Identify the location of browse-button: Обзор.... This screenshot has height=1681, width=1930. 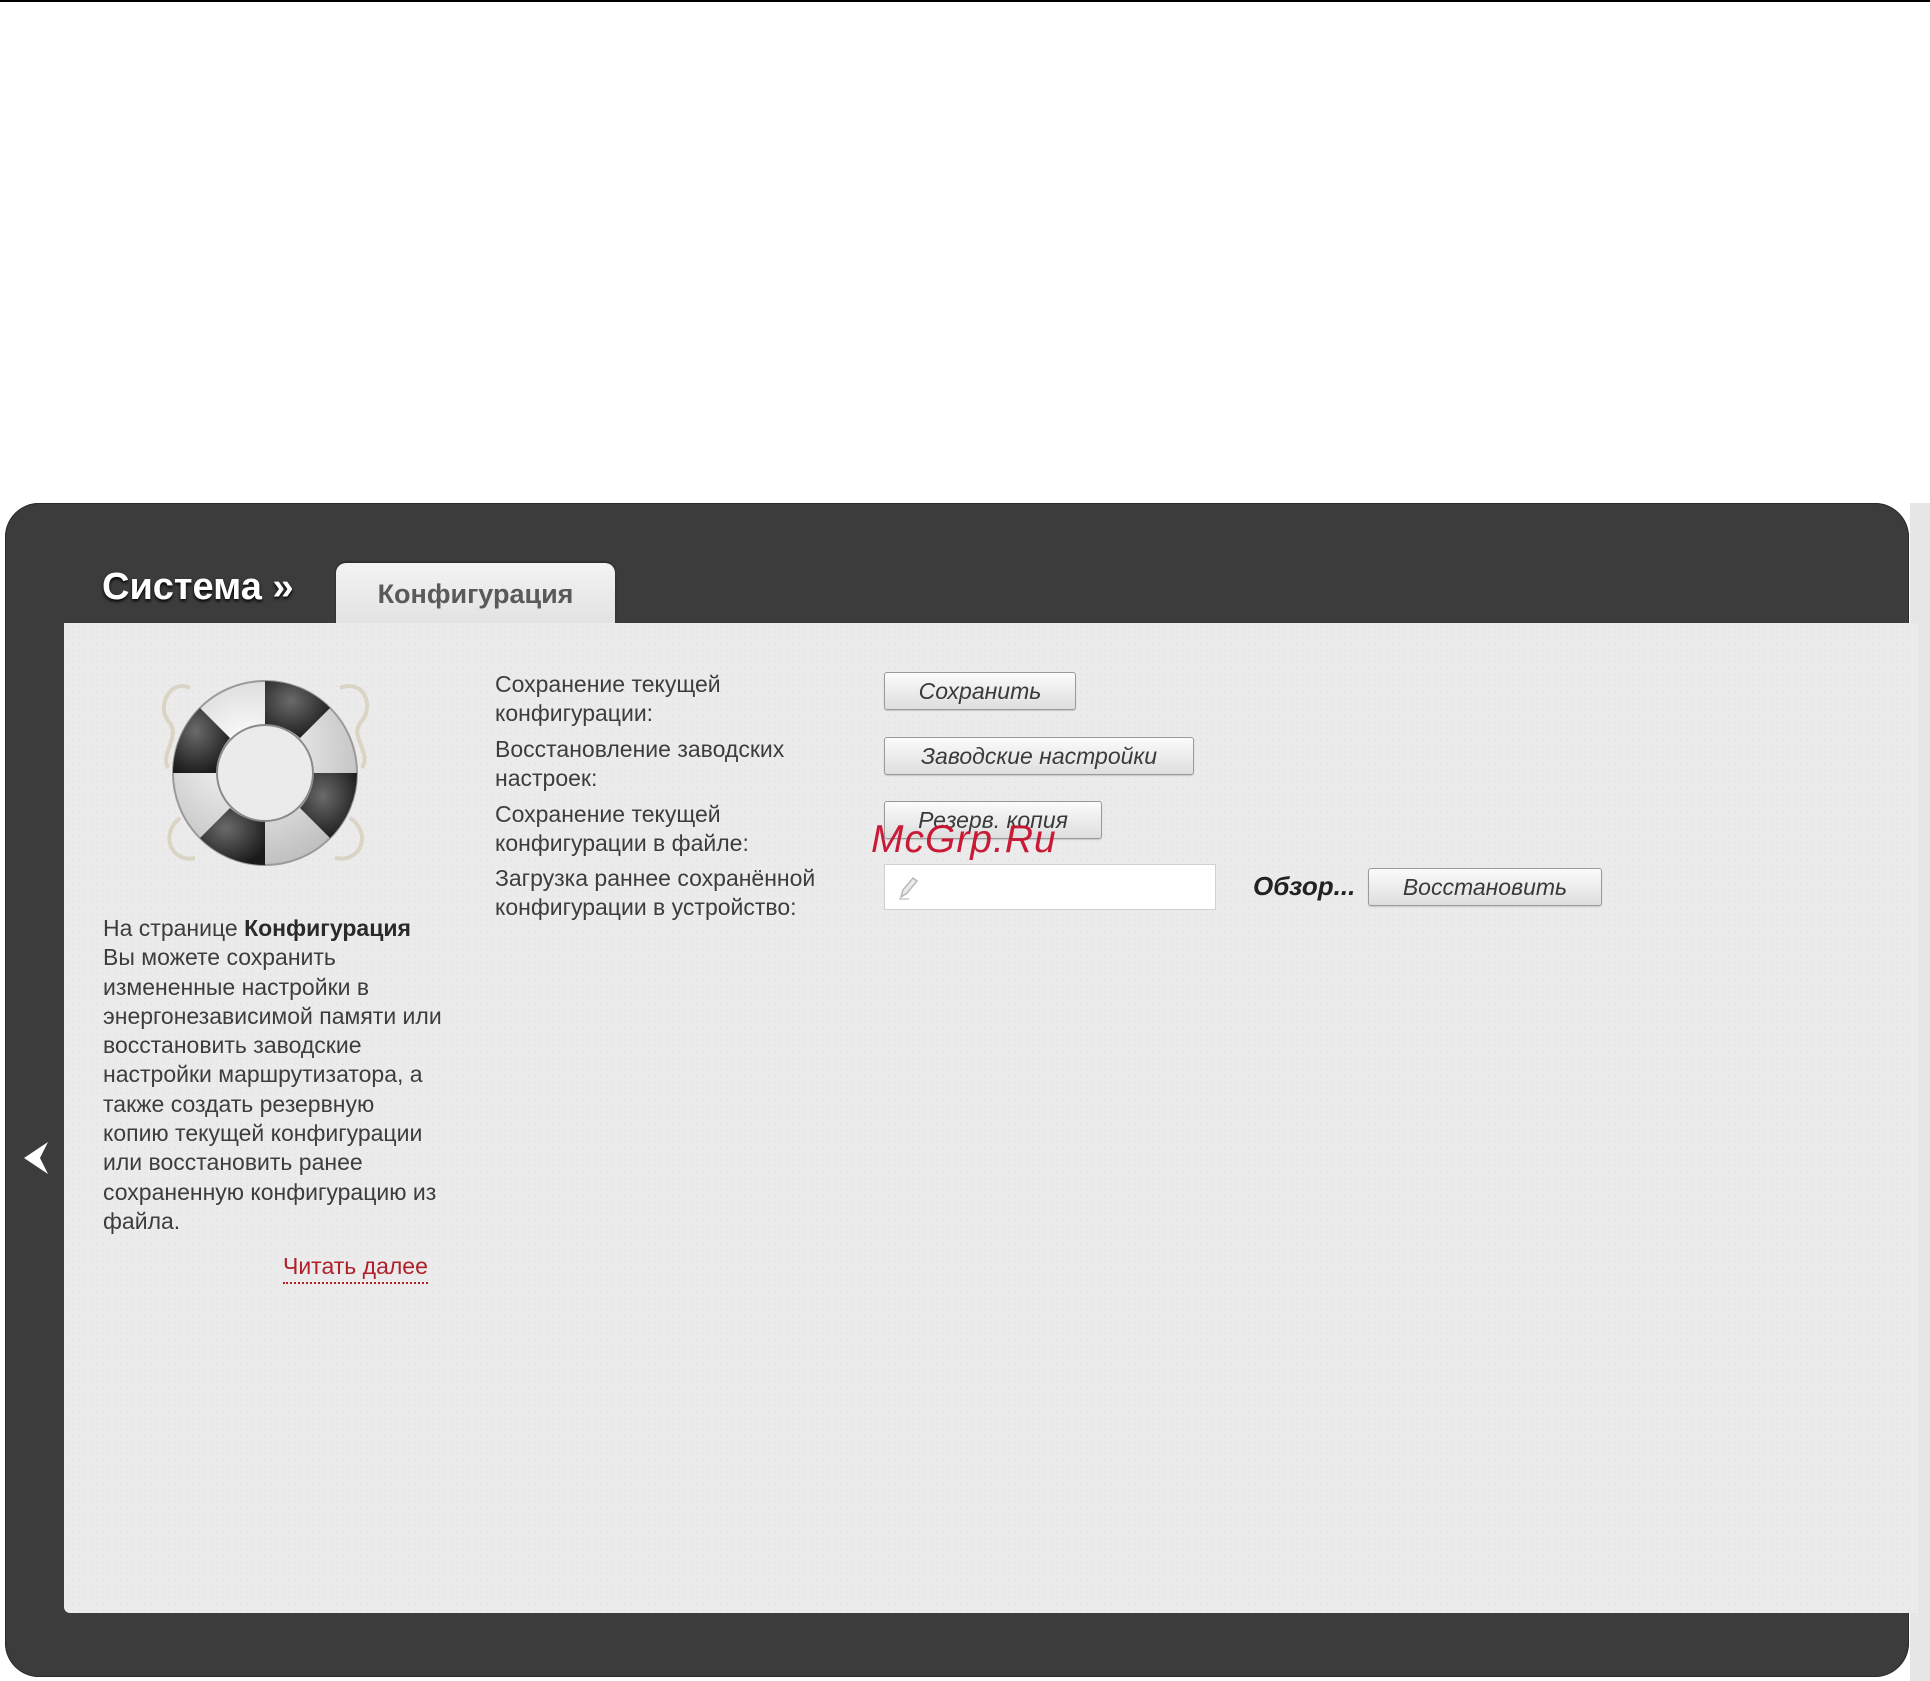
(1304, 886).